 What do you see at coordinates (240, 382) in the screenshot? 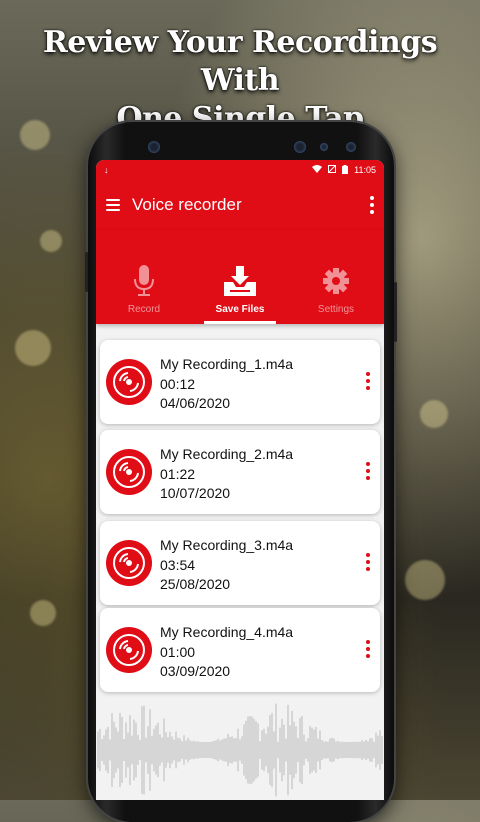
I see `recording-card: My Recording_1.m4a 00:12 04/06/2020` at bounding box center [240, 382].